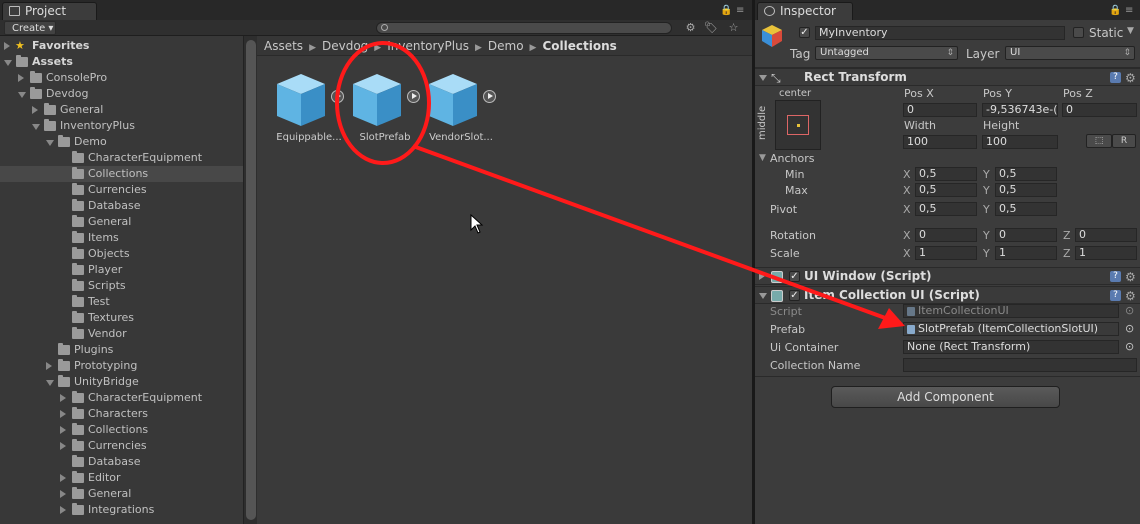  Describe the element at coordinates (986, 174) in the screenshot. I see `axis-label: Y` at that location.